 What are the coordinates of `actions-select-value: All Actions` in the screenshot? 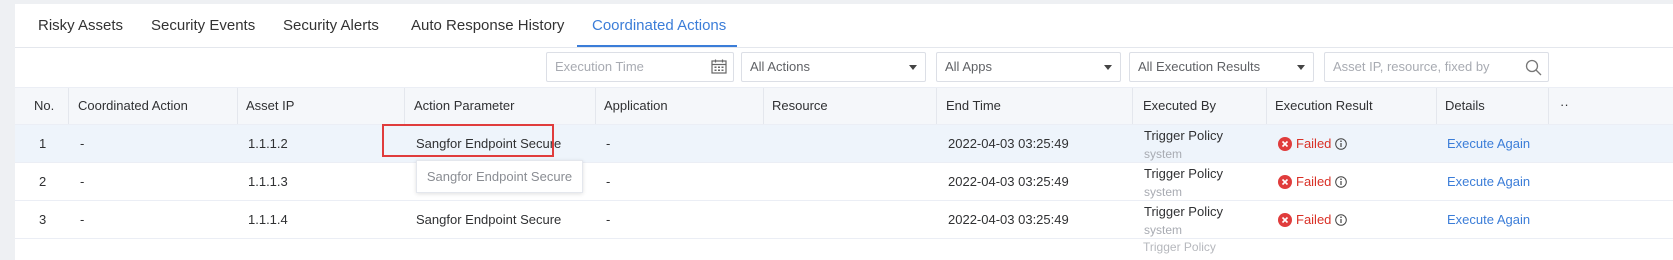 It's located at (780, 66).